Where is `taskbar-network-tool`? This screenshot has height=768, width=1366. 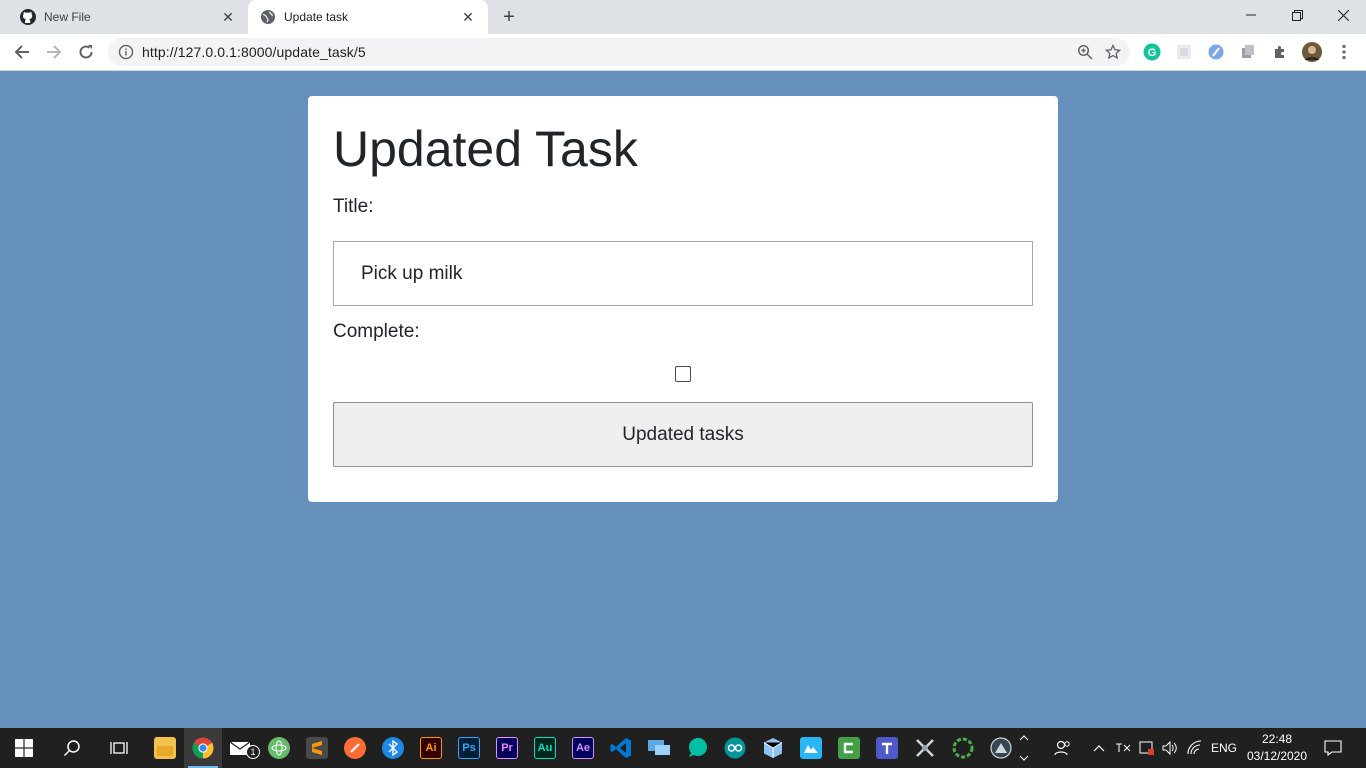 taskbar-network-tool is located at coordinates (925, 748).